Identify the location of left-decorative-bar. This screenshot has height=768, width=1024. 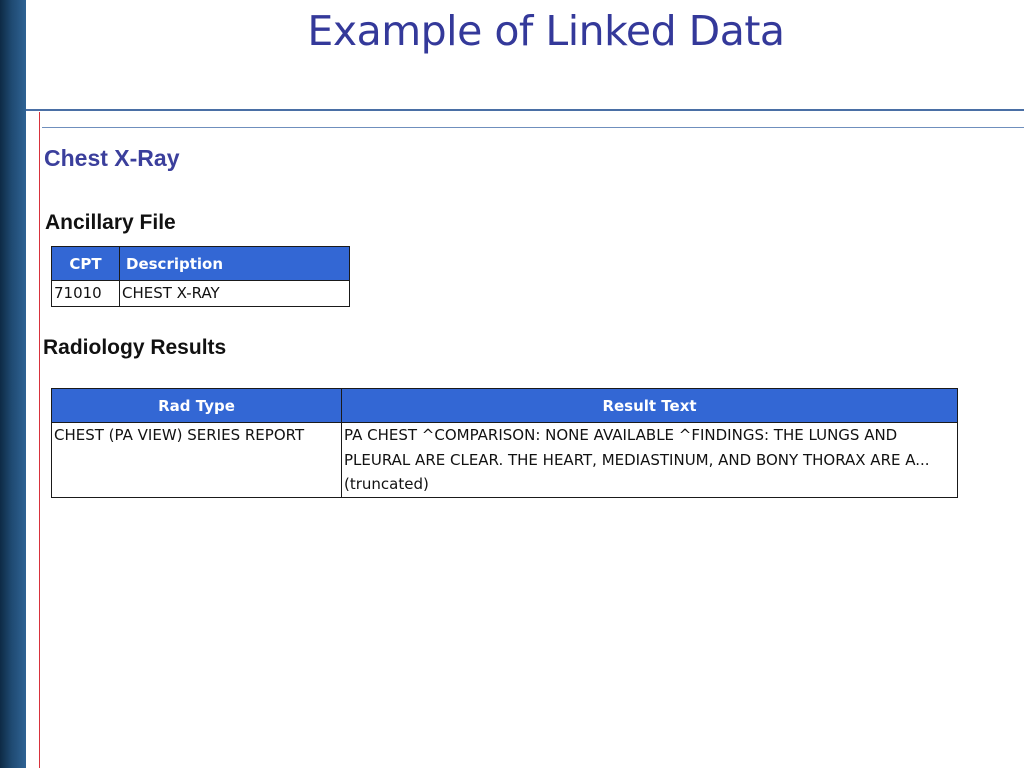
(13, 384).